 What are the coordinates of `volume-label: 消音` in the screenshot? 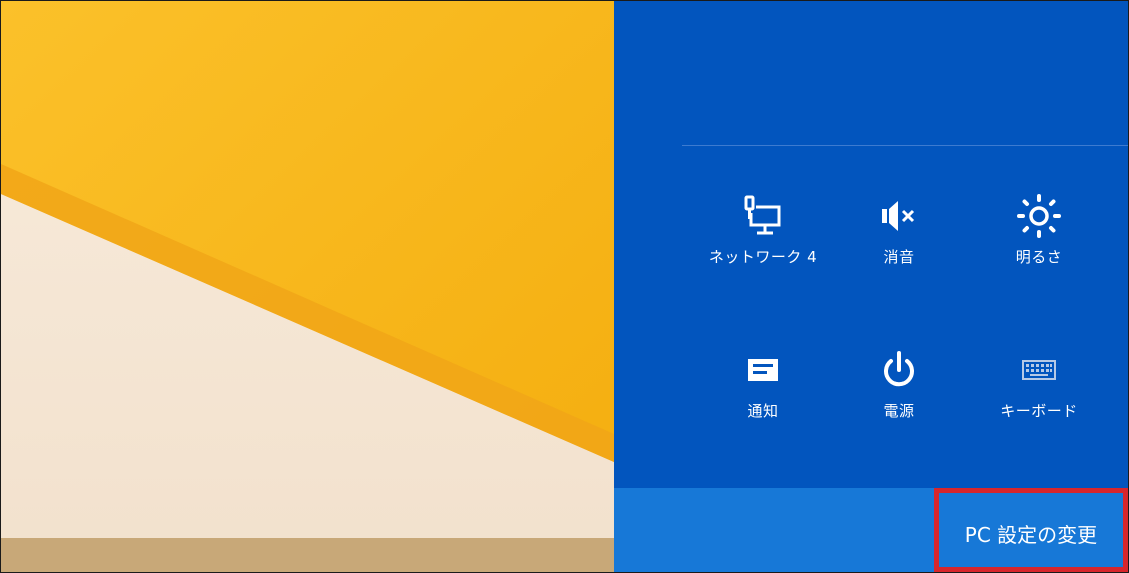 It's located at (899, 257).